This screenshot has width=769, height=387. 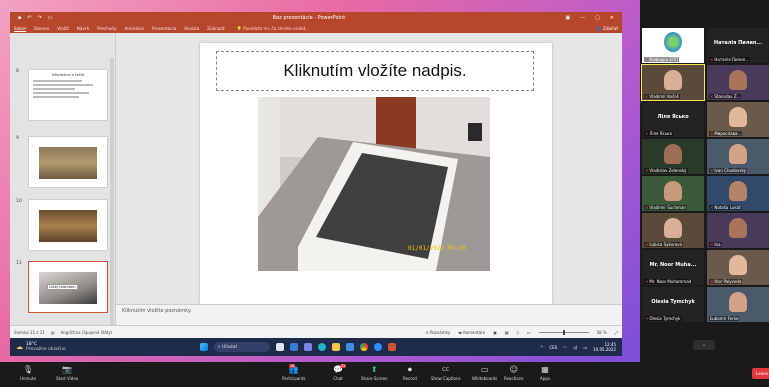 What do you see at coordinates (565, 347) in the screenshot?
I see `wifi-icon: ◠` at bounding box center [565, 347].